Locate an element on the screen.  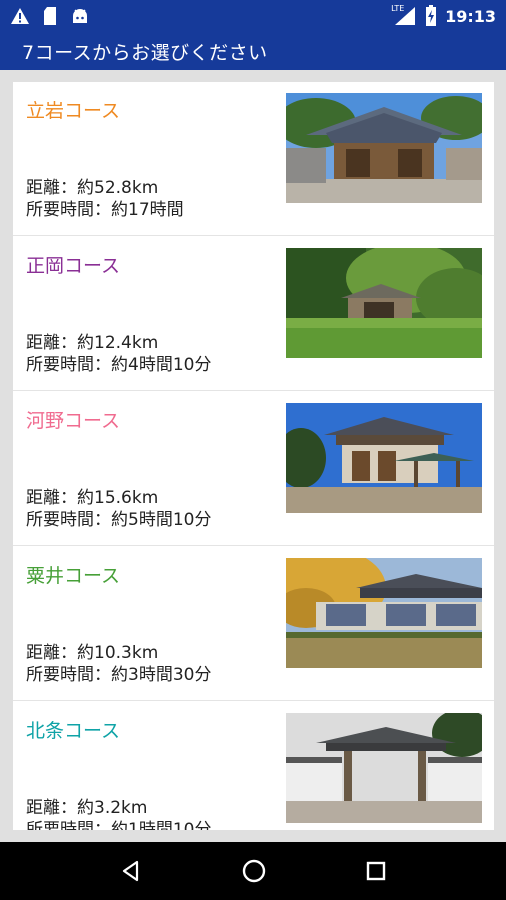
course-distance: 距離：約3.2km is located at coordinates (87, 808).